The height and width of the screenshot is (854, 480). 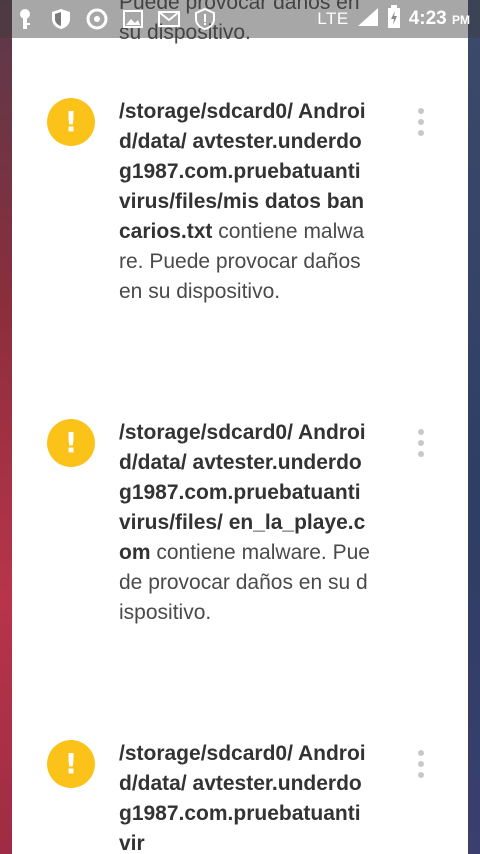 I want to click on clock: 4:23 PM, so click(x=439, y=18).